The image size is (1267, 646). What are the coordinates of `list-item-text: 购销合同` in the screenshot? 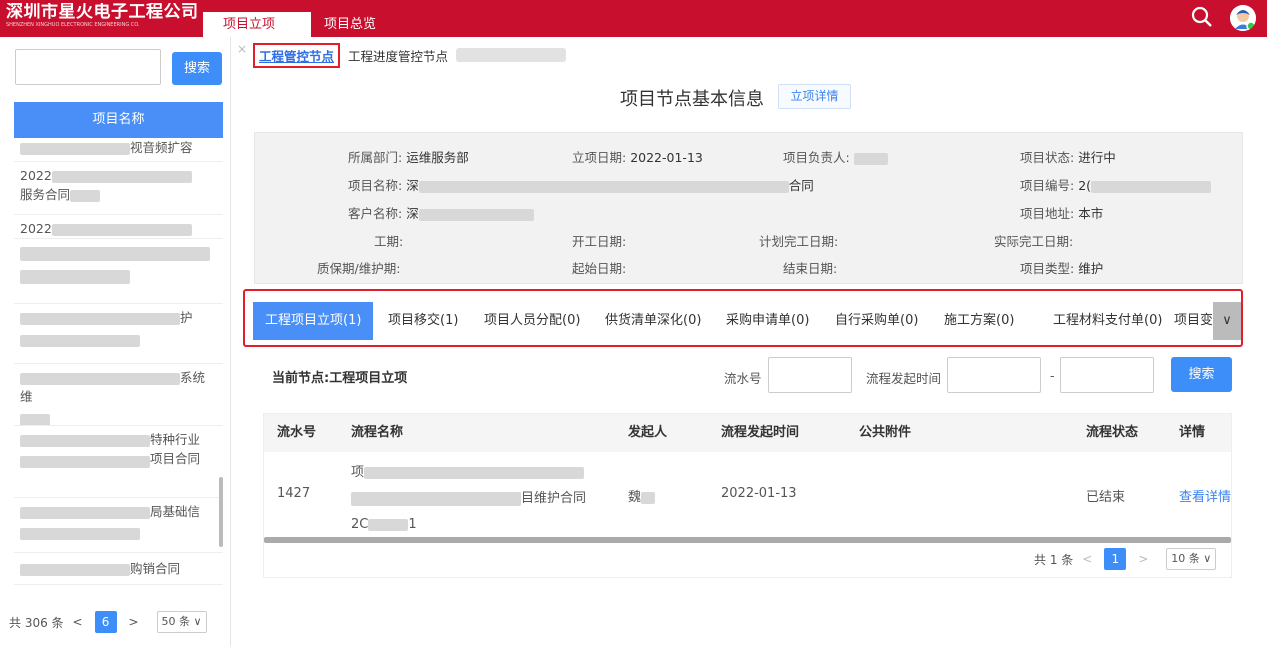 It's located at (155, 568).